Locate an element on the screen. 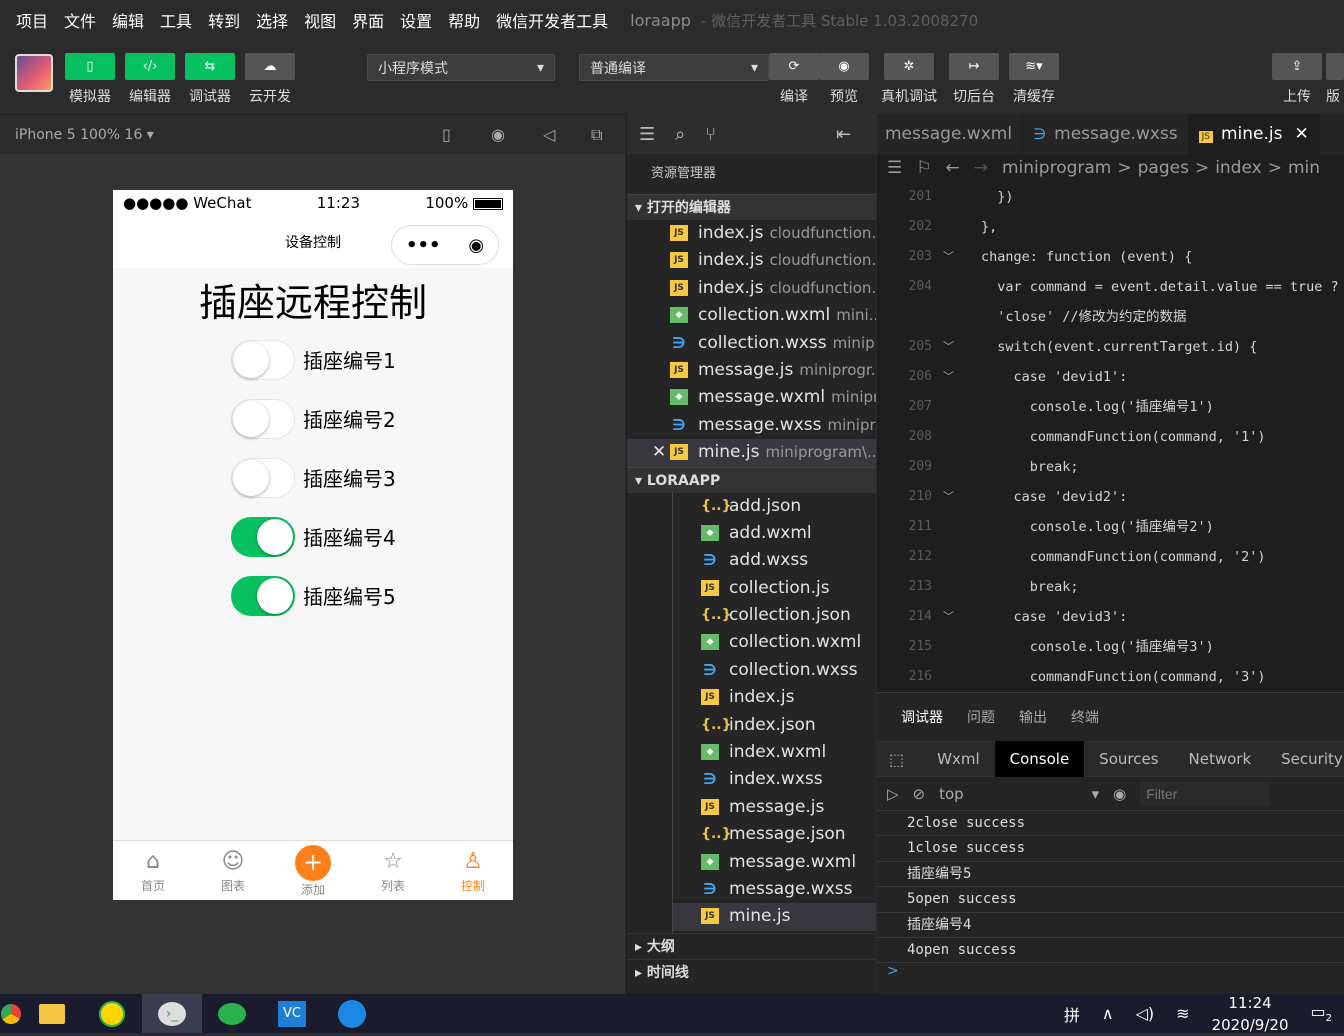  avatar is located at coordinates (34, 73).